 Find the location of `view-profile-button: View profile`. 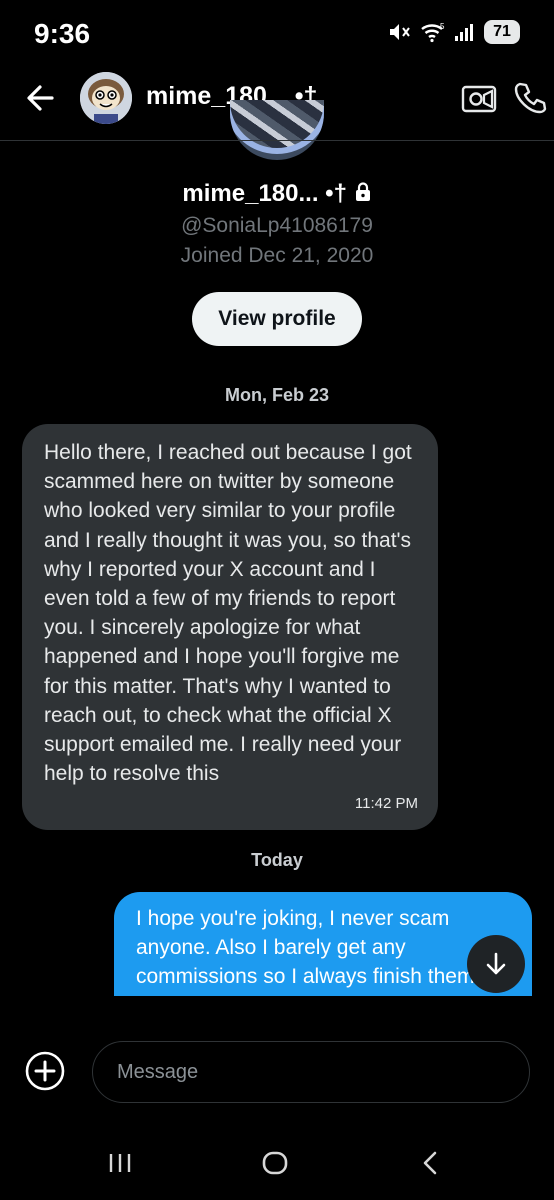

view-profile-button: View profile is located at coordinates (277, 319).